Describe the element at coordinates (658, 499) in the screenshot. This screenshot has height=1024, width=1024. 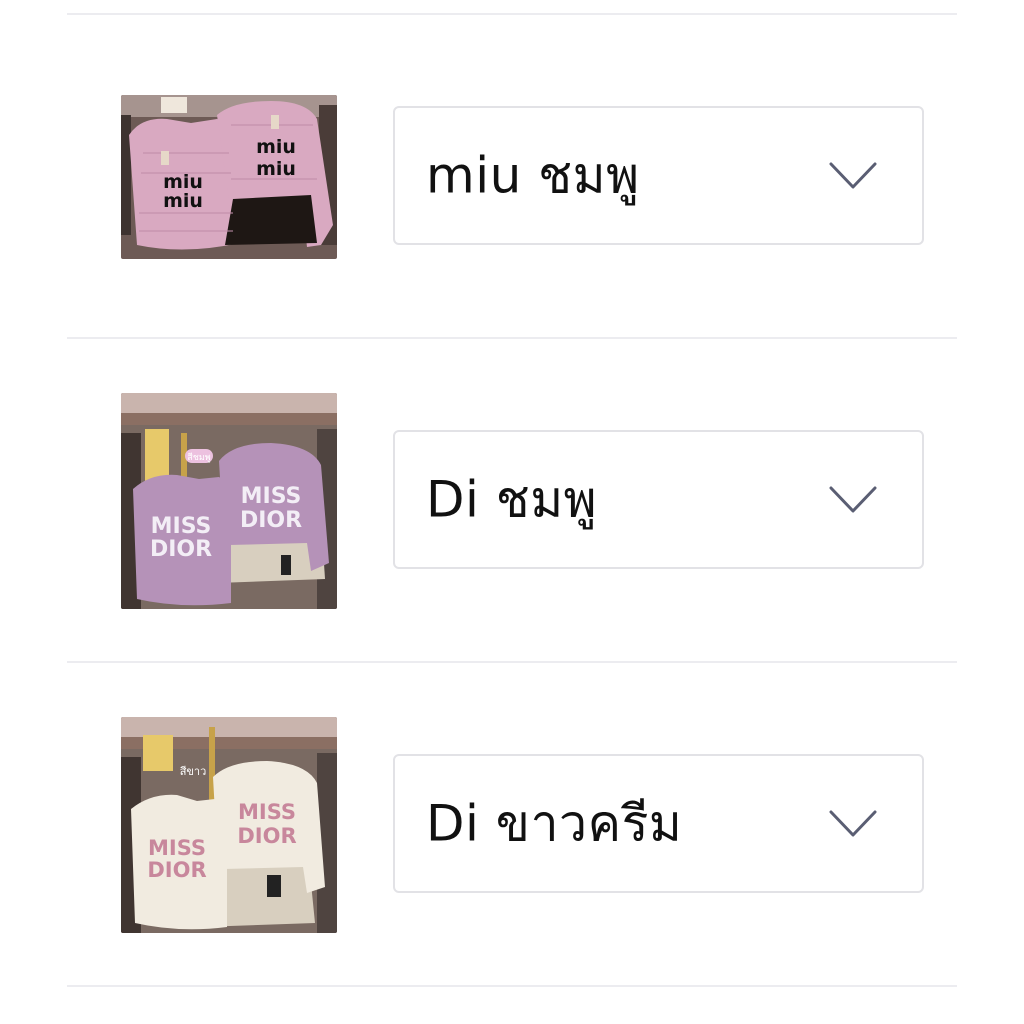
I see `variant-select-di-pink: Di ชมพู` at that location.